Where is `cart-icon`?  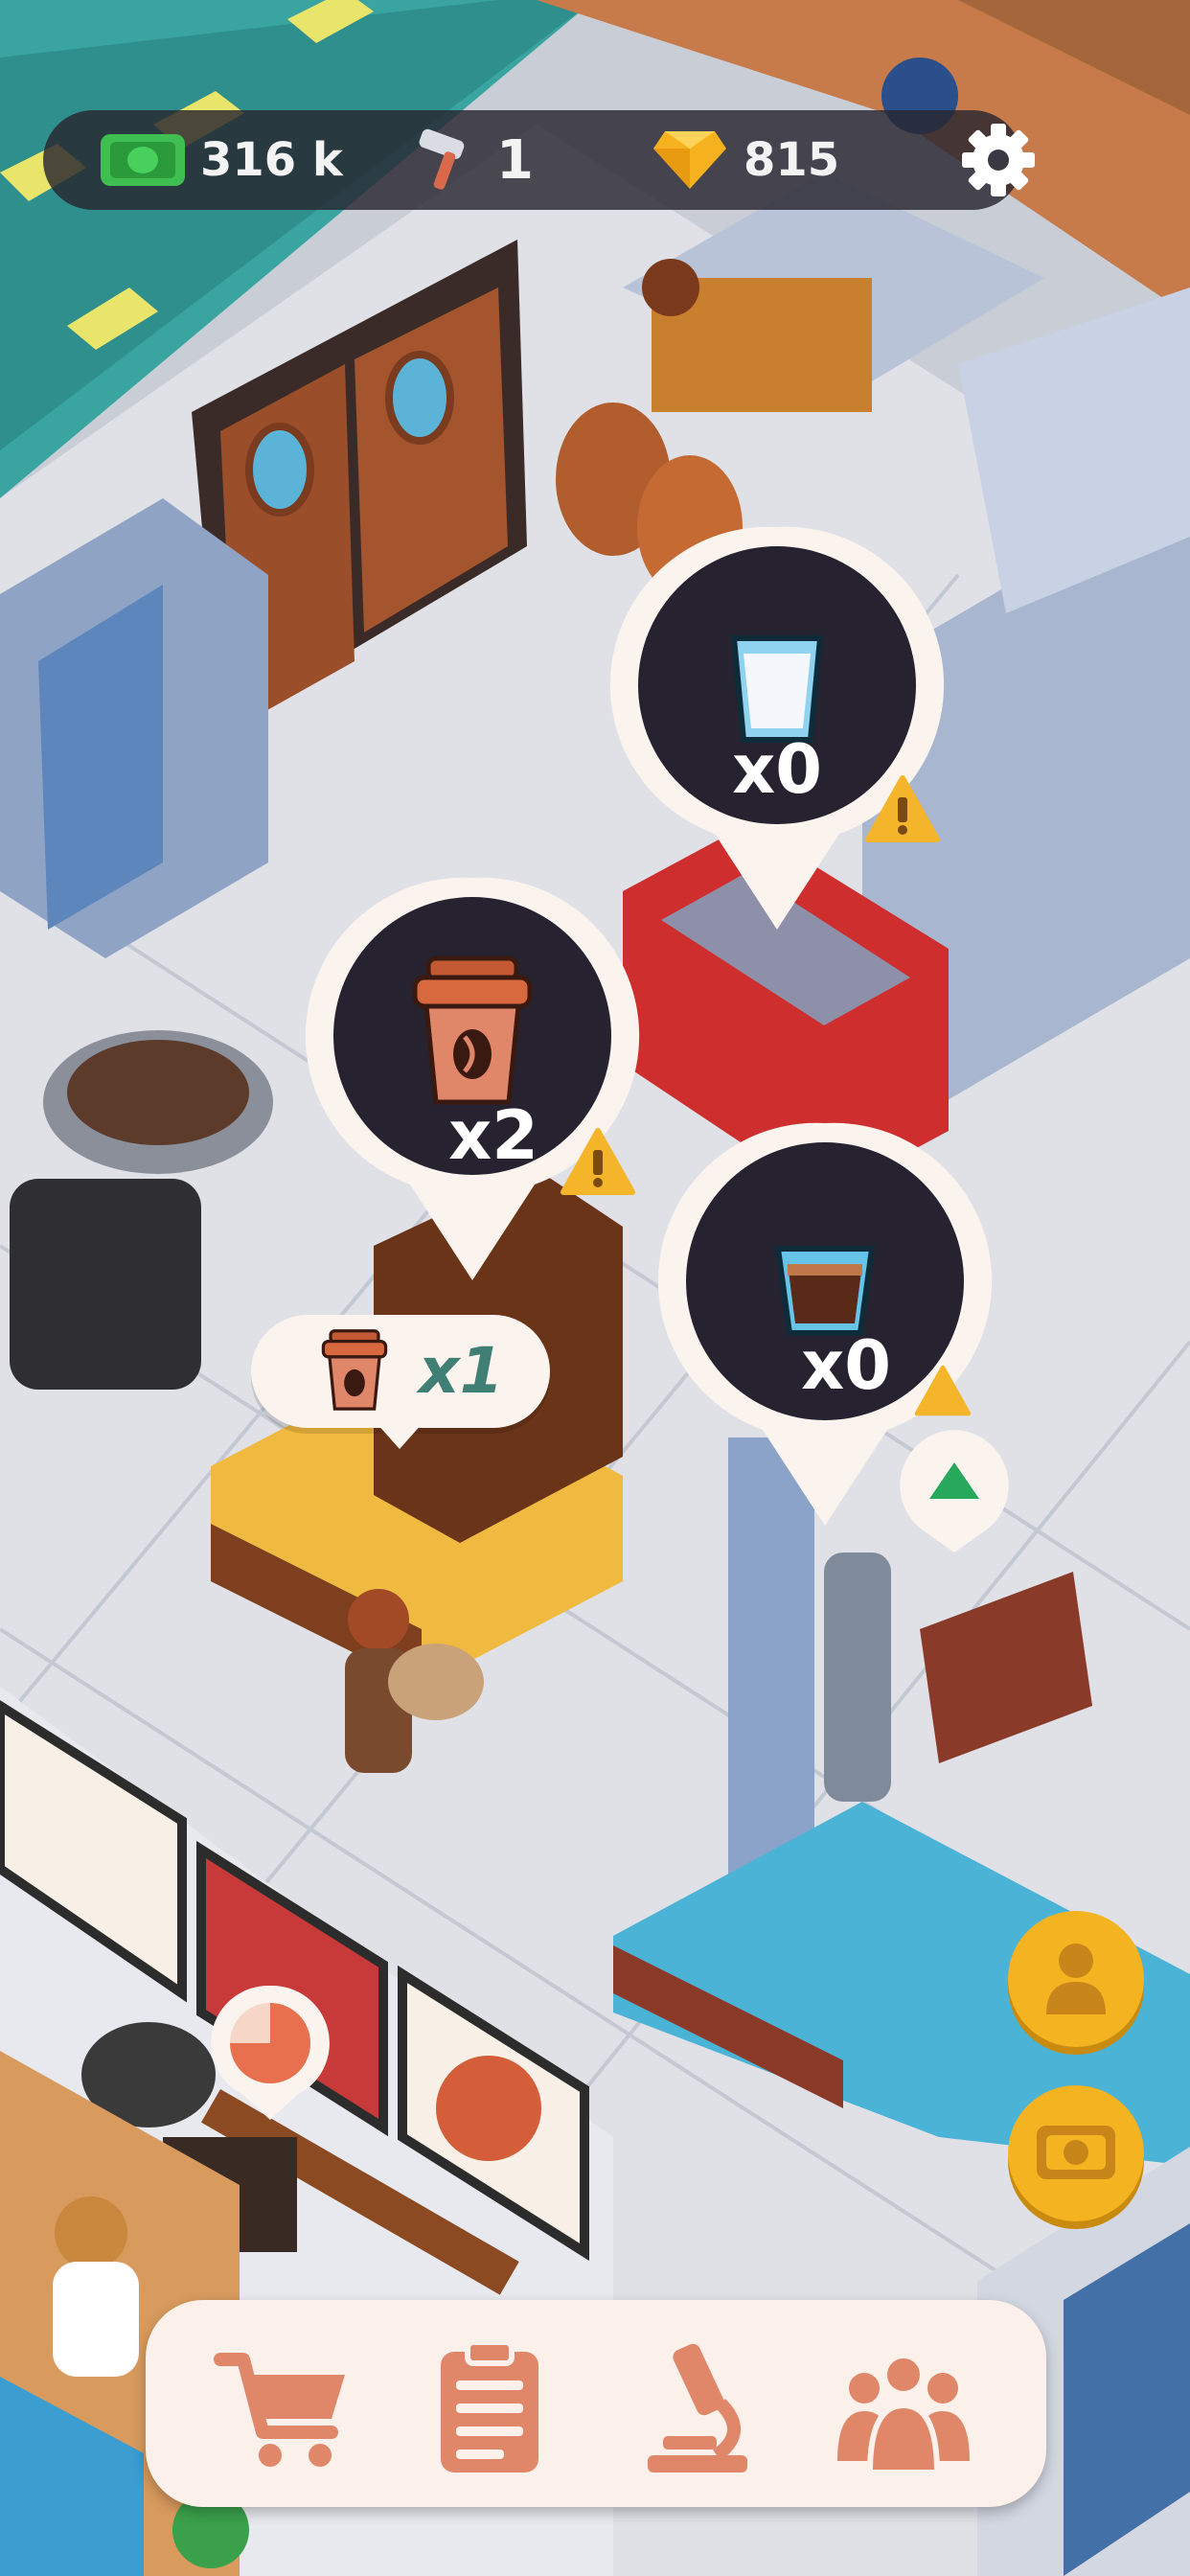 cart-icon is located at coordinates (283, 2408).